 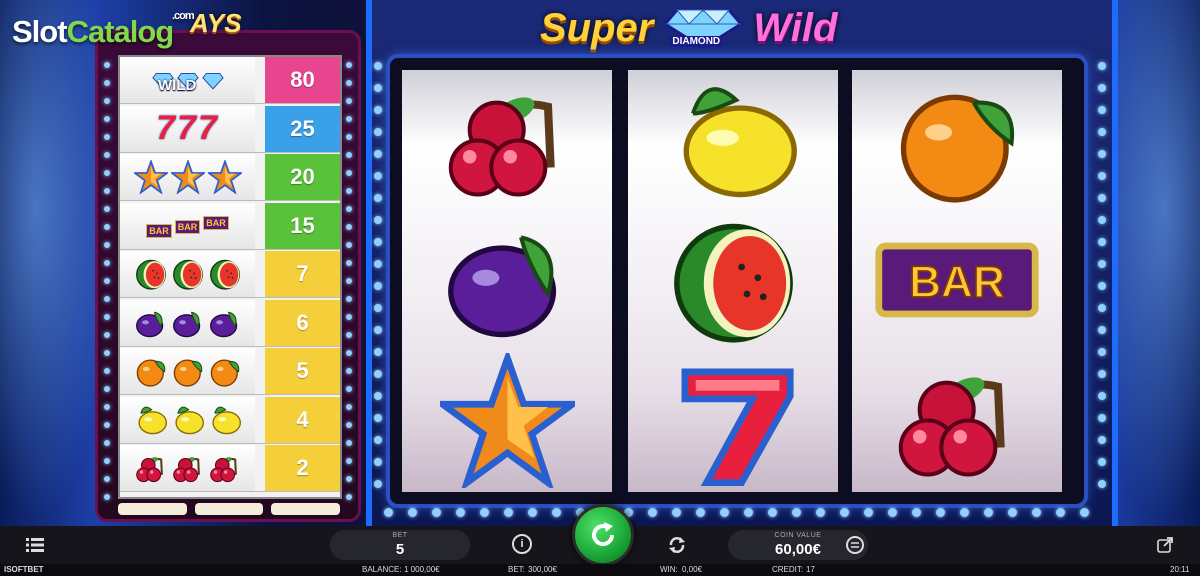 What do you see at coordinates (230, 80) in the screenshot?
I see `paytable-row: WILD 80` at bounding box center [230, 80].